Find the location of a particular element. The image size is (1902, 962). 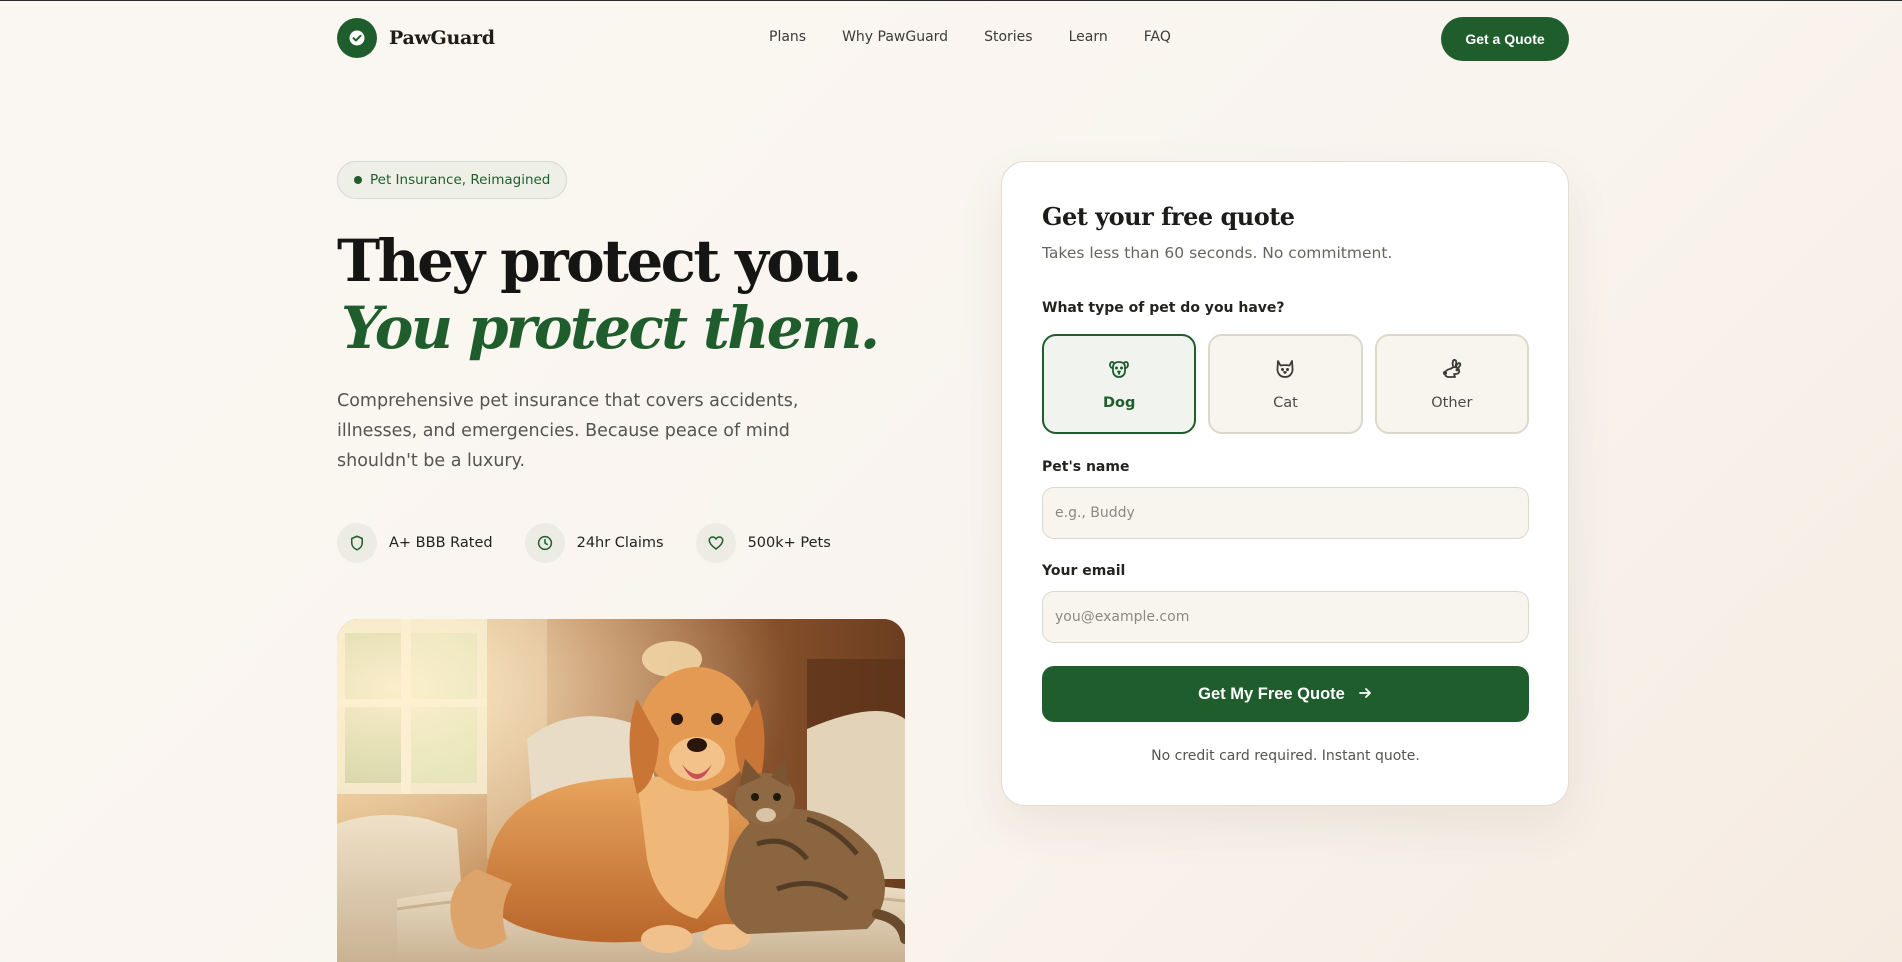

headline-line-1: They protect you. is located at coordinates (599, 261).